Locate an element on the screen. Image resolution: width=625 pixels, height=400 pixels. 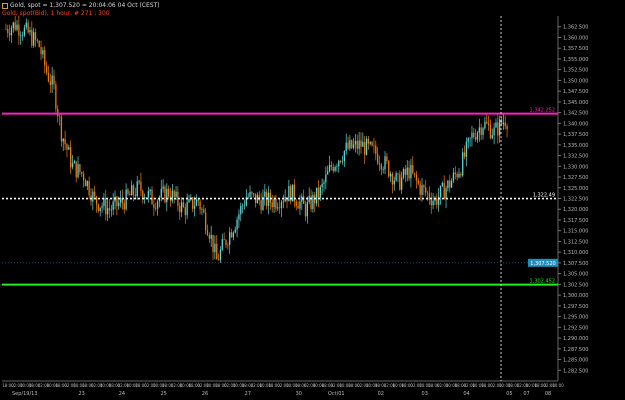
price-tick-label: 1,300.000 is located at coordinates (575, 296).